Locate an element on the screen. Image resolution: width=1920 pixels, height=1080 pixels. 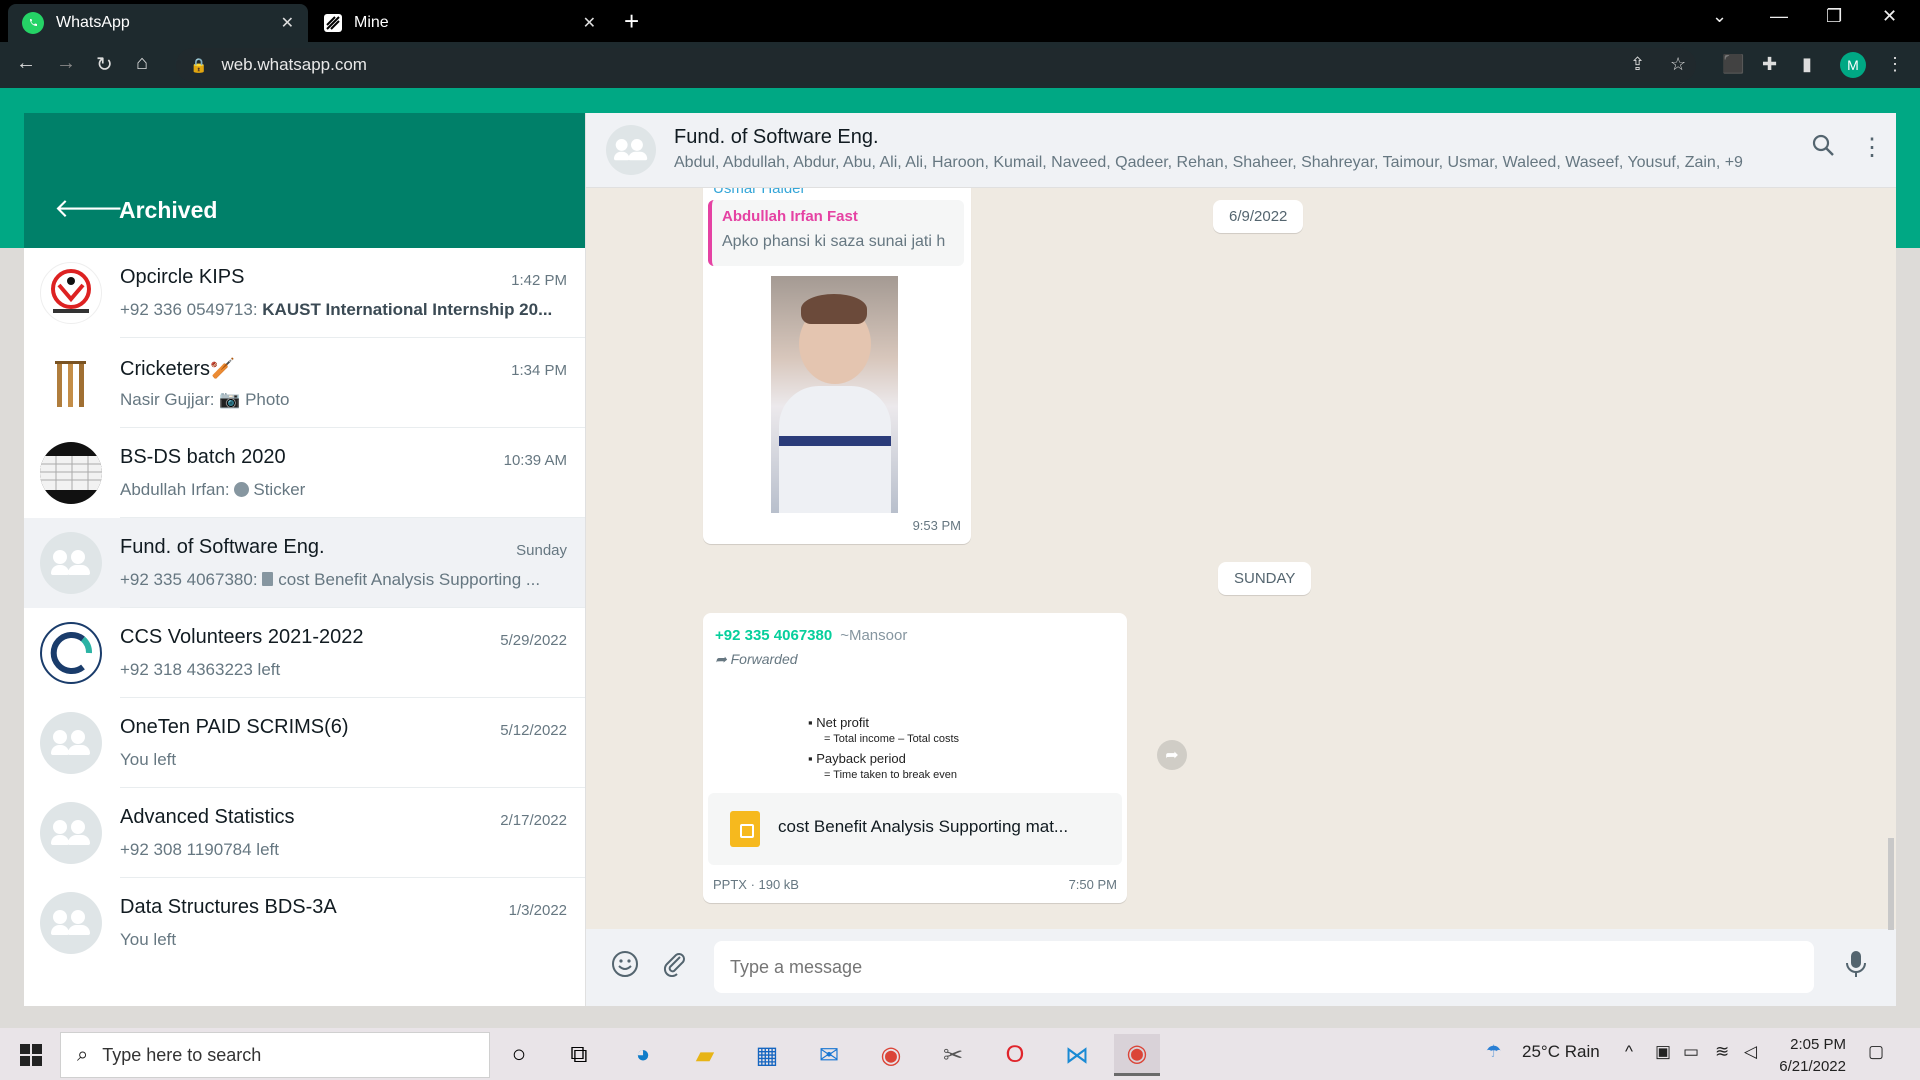
chat-item-data-structures: Data Structures BDS-3A 1/3/2022 You left is located at coordinates (304, 923).